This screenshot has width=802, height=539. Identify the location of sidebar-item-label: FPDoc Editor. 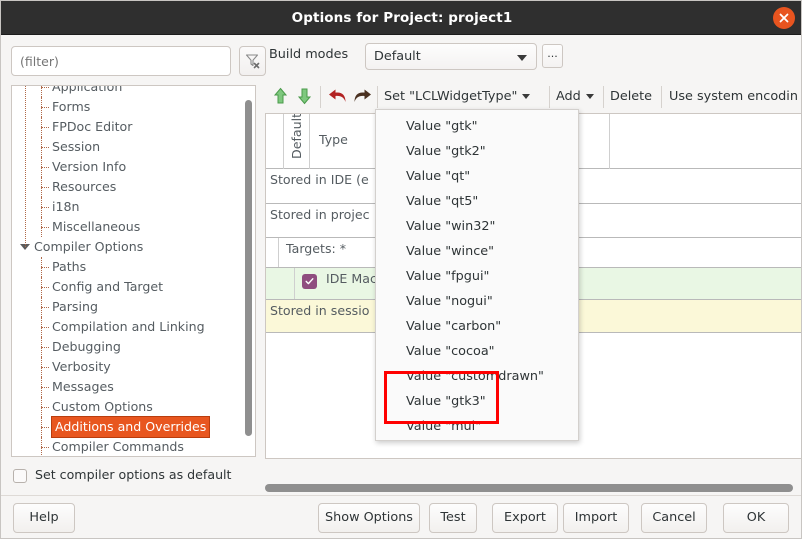
(92, 126).